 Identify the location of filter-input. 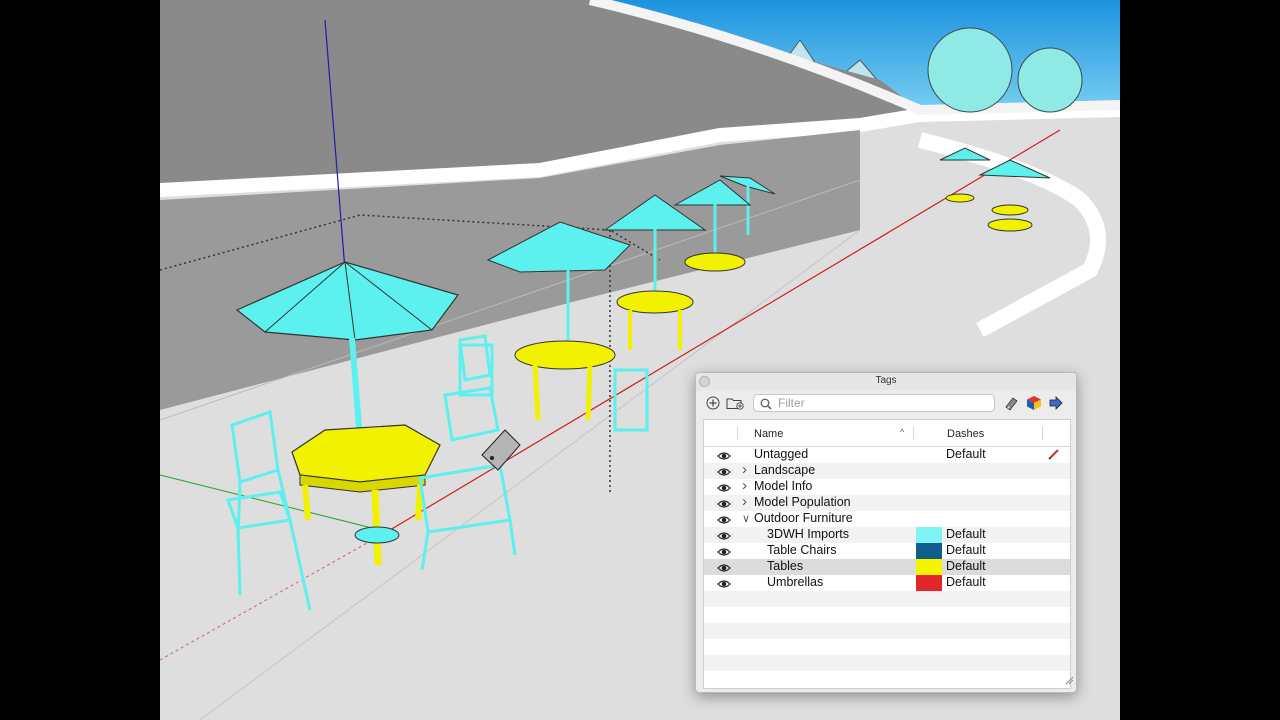
(878, 403).